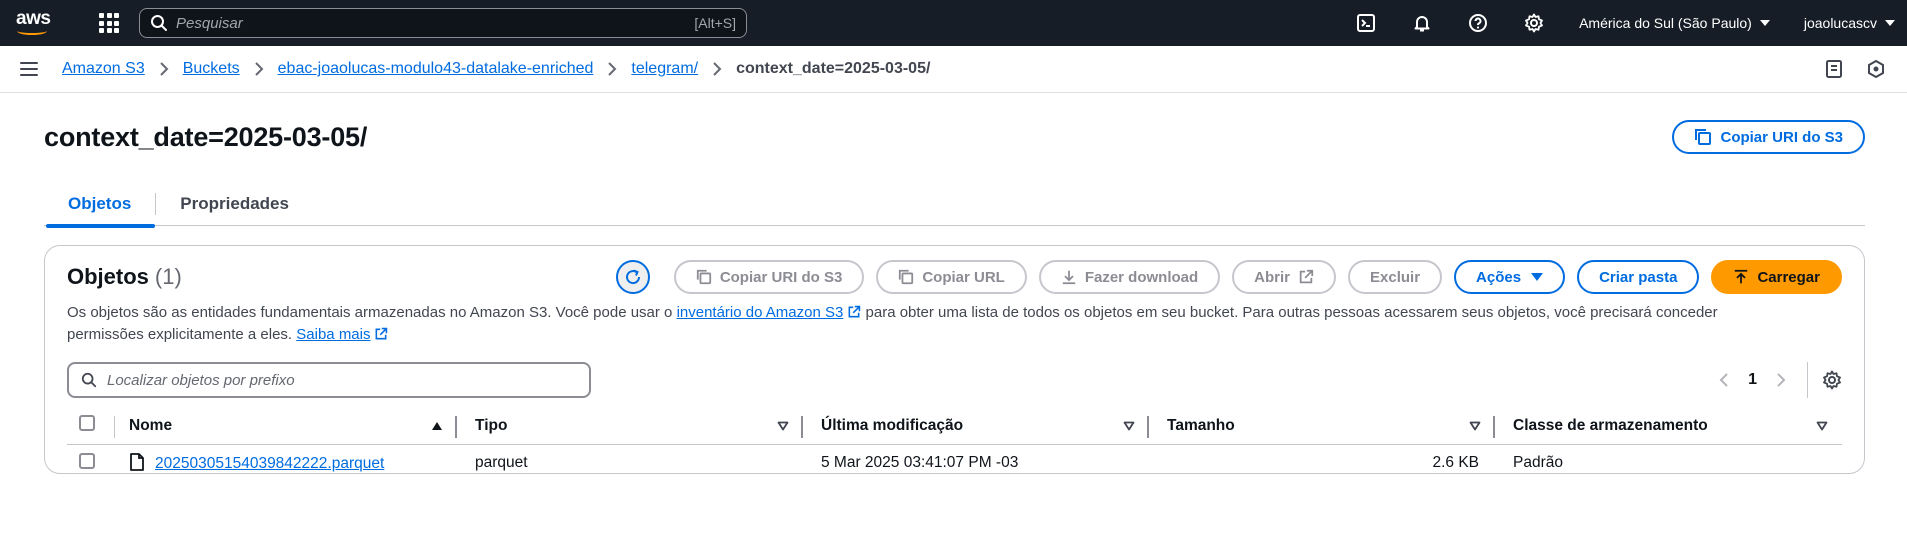 This screenshot has height=542, width=1907. What do you see at coordinates (664, 69) in the screenshot?
I see `breadcrumb-item: telegram/` at bounding box center [664, 69].